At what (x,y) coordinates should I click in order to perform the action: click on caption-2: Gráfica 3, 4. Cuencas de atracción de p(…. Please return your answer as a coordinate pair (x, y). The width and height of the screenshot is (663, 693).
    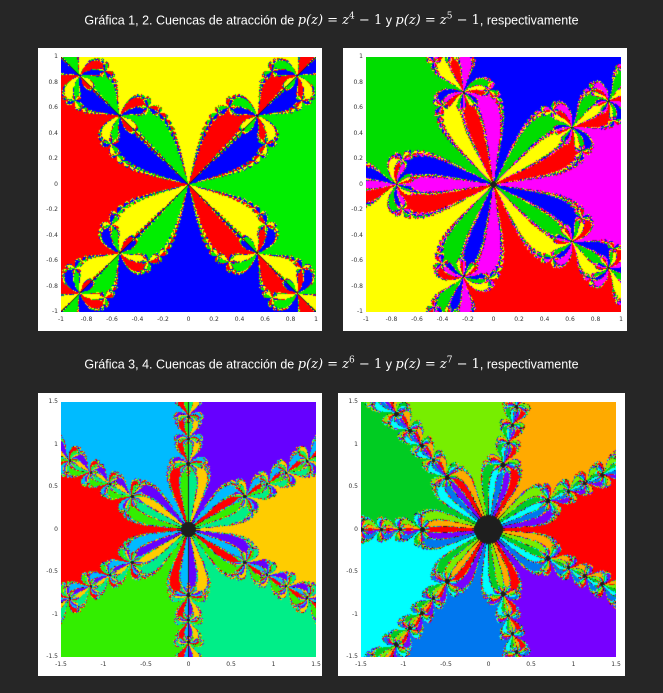
    Looking at the image, I should click on (331, 364).